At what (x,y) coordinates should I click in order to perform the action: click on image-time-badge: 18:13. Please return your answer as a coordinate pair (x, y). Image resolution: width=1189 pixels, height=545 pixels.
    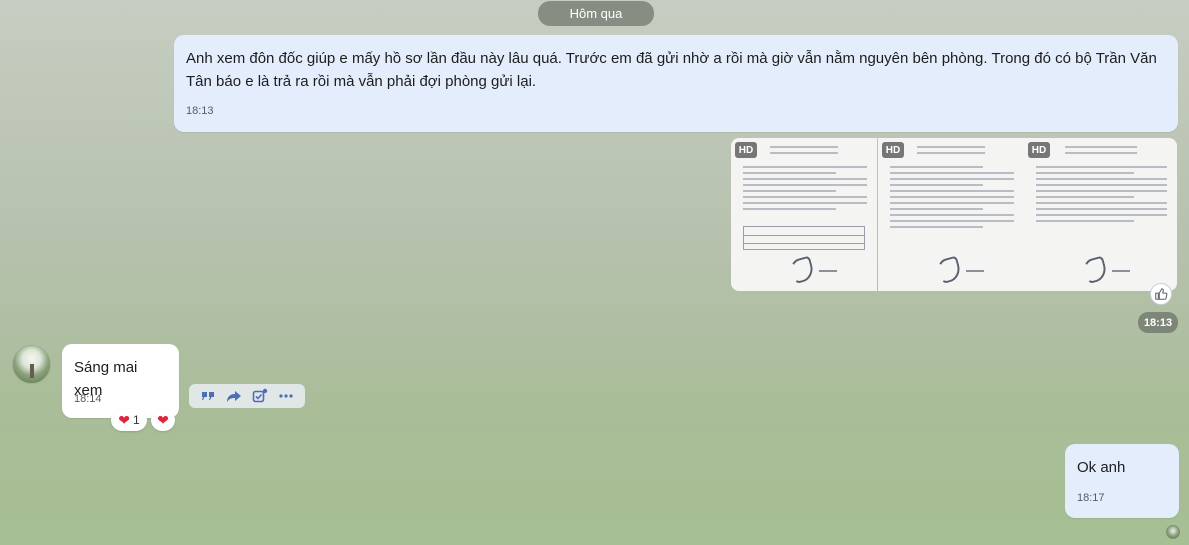
    Looking at the image, I should click on (1158, 322).